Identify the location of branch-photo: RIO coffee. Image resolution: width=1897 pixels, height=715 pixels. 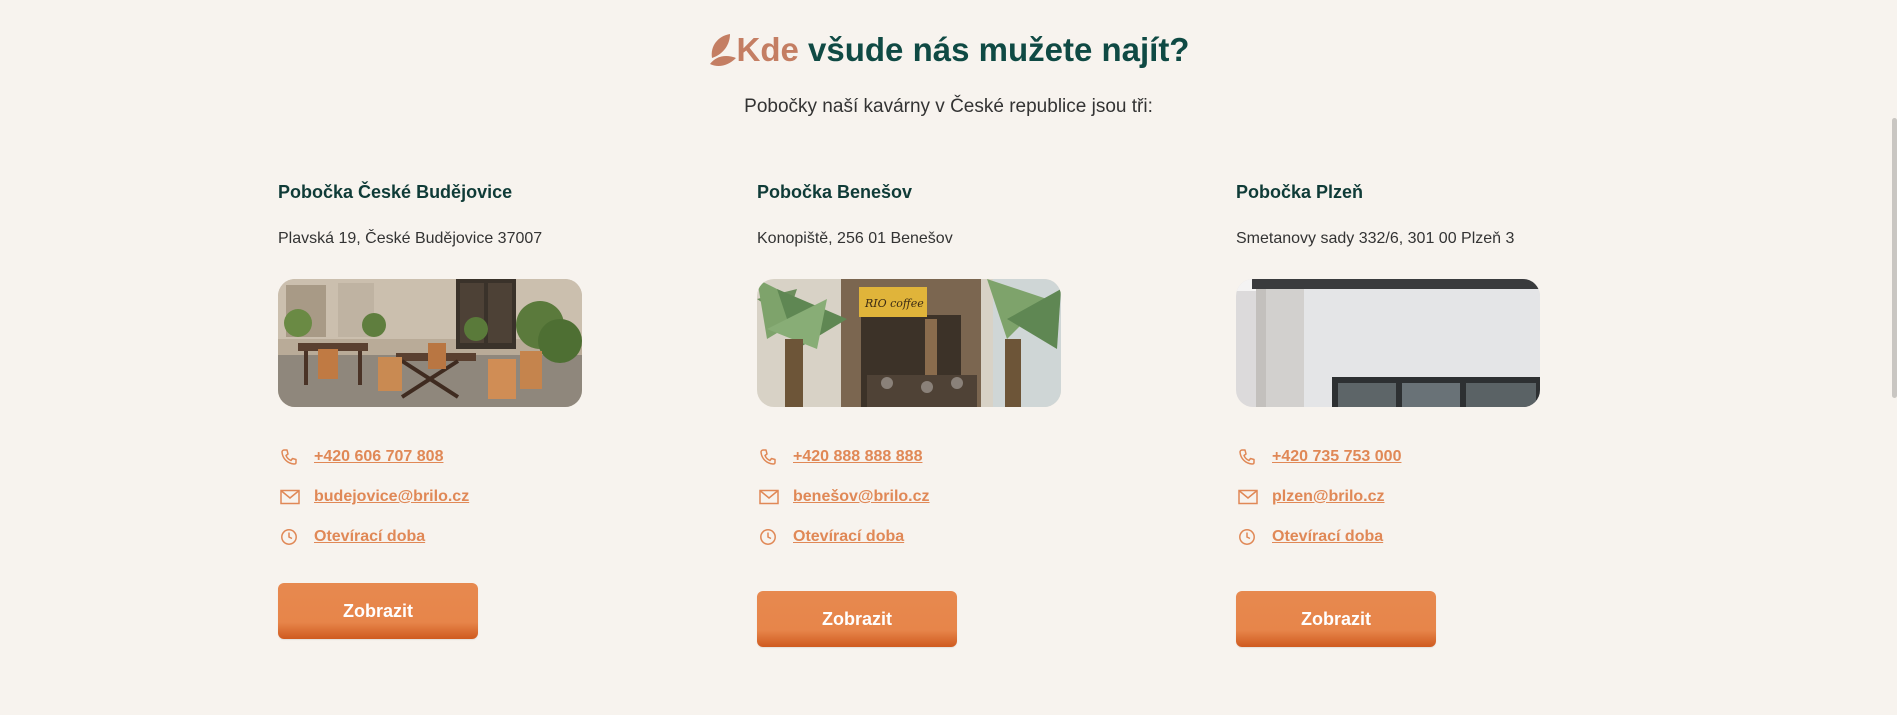
(909, 343).